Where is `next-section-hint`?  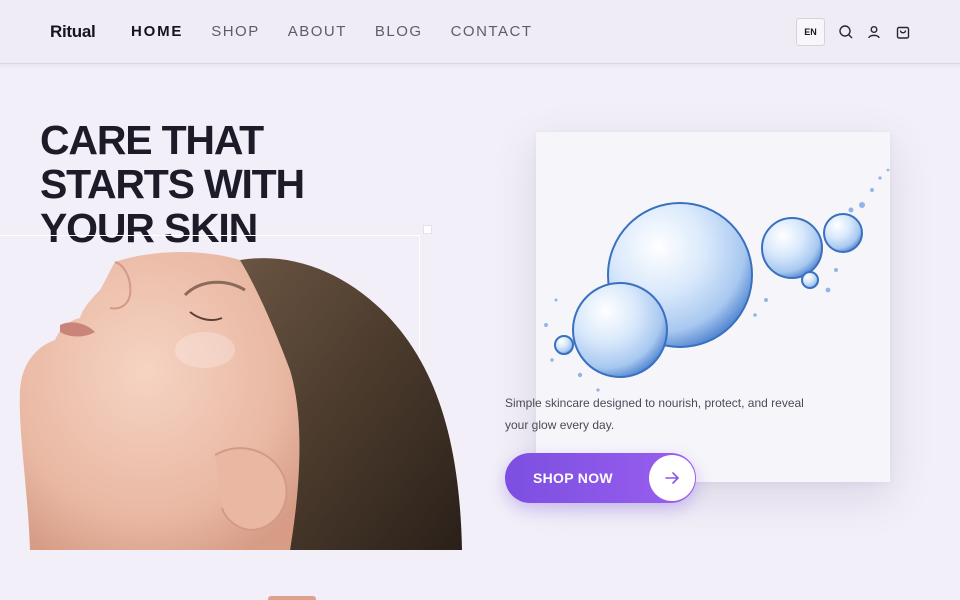
next-section-hint is located at coordinates (292, 598).